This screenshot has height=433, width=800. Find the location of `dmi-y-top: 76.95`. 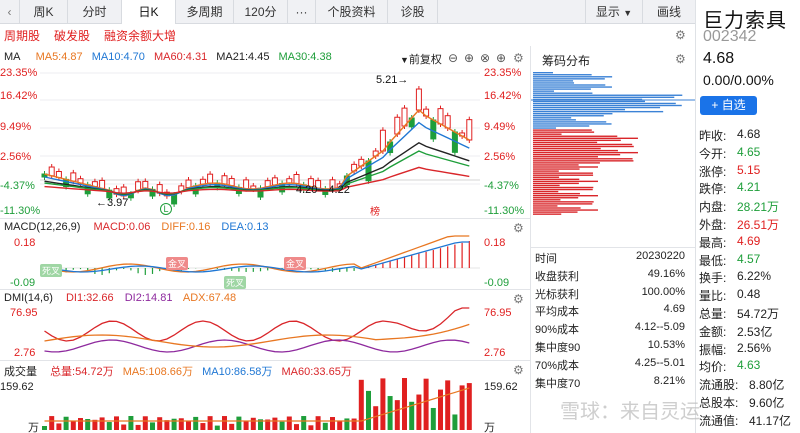

dmi-y-top: 76.95 is located at coordinates (24, 313).